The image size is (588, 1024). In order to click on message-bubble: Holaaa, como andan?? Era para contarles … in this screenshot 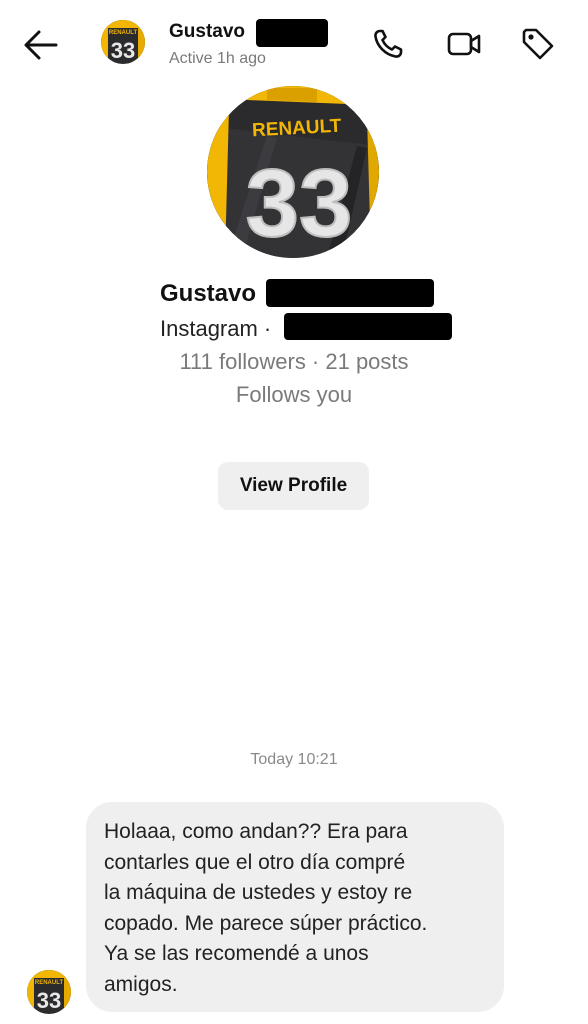, I will do `click(295, 907)`.